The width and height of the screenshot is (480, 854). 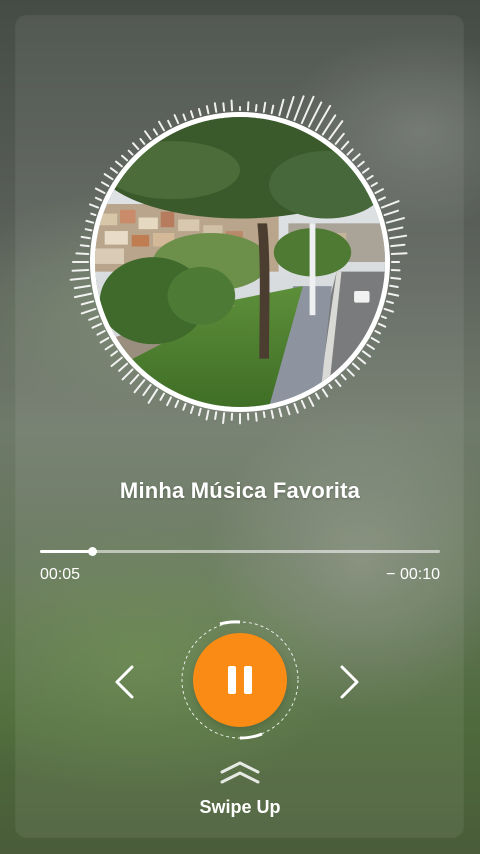 What do you see at coordinates (240, 551) in the screenshot?
I see `progress-bar` at bounding box center [240, 551].